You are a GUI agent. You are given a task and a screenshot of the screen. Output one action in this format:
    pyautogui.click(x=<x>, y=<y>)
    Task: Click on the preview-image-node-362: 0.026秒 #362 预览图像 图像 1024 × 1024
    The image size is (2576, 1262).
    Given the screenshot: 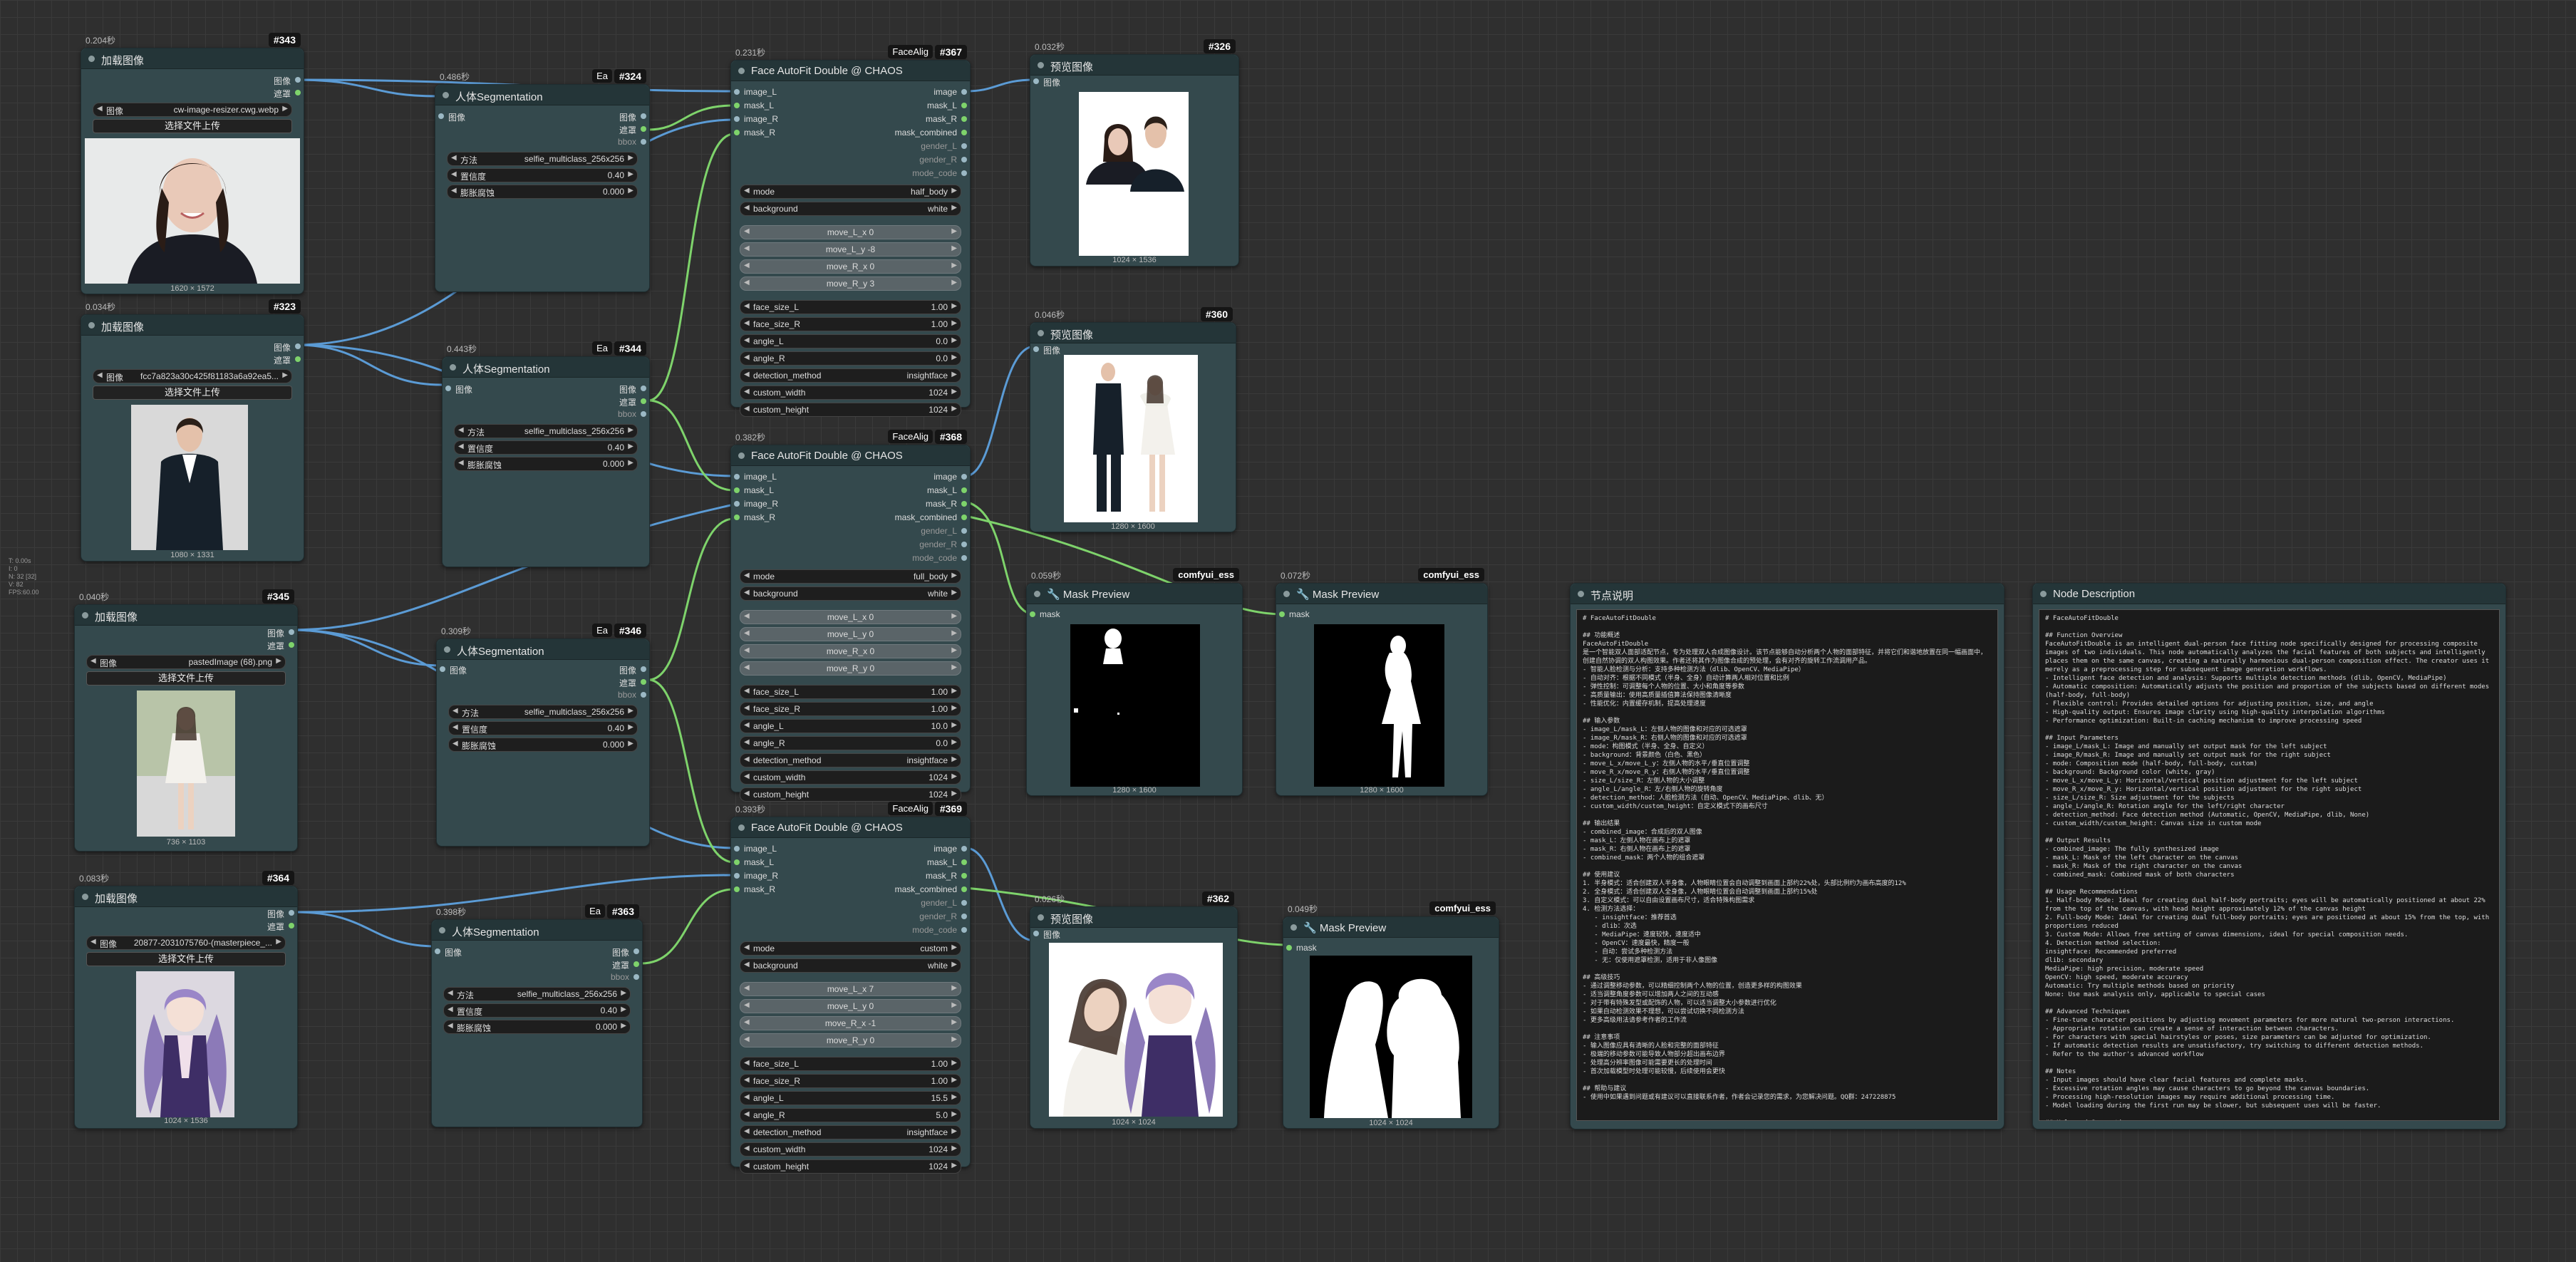 What is the action you would take?
    pyautogui.click(x=1134, y=1010)
    